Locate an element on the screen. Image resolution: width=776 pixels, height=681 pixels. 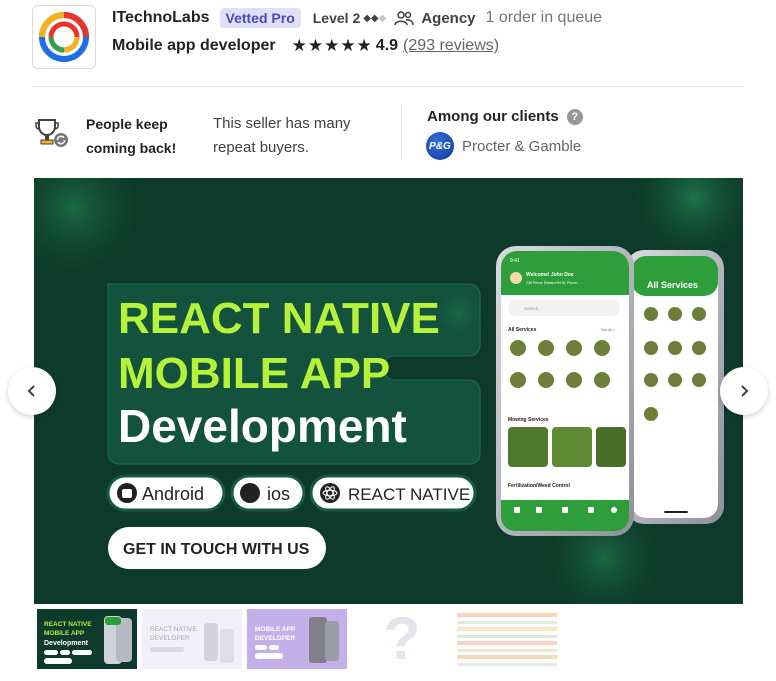
phone-section3: Fertilization/Weed Control is located at coordinates (539, 486).